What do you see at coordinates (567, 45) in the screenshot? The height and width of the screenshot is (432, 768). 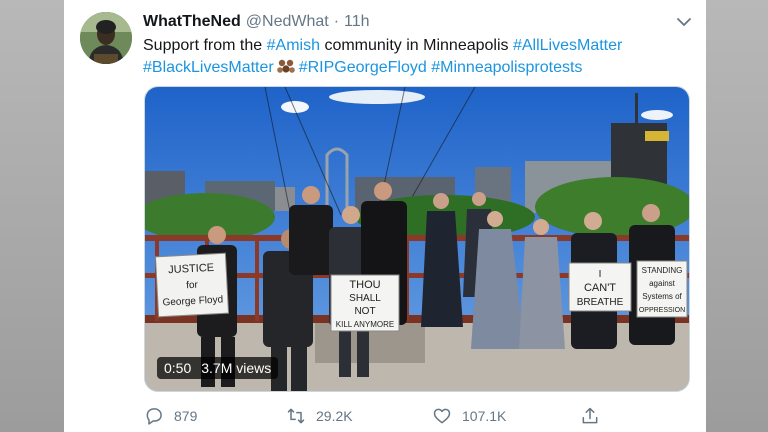 I see `hashtag-all-lives-matter: #AllLivesMatter` at bounding box center [567, 45].